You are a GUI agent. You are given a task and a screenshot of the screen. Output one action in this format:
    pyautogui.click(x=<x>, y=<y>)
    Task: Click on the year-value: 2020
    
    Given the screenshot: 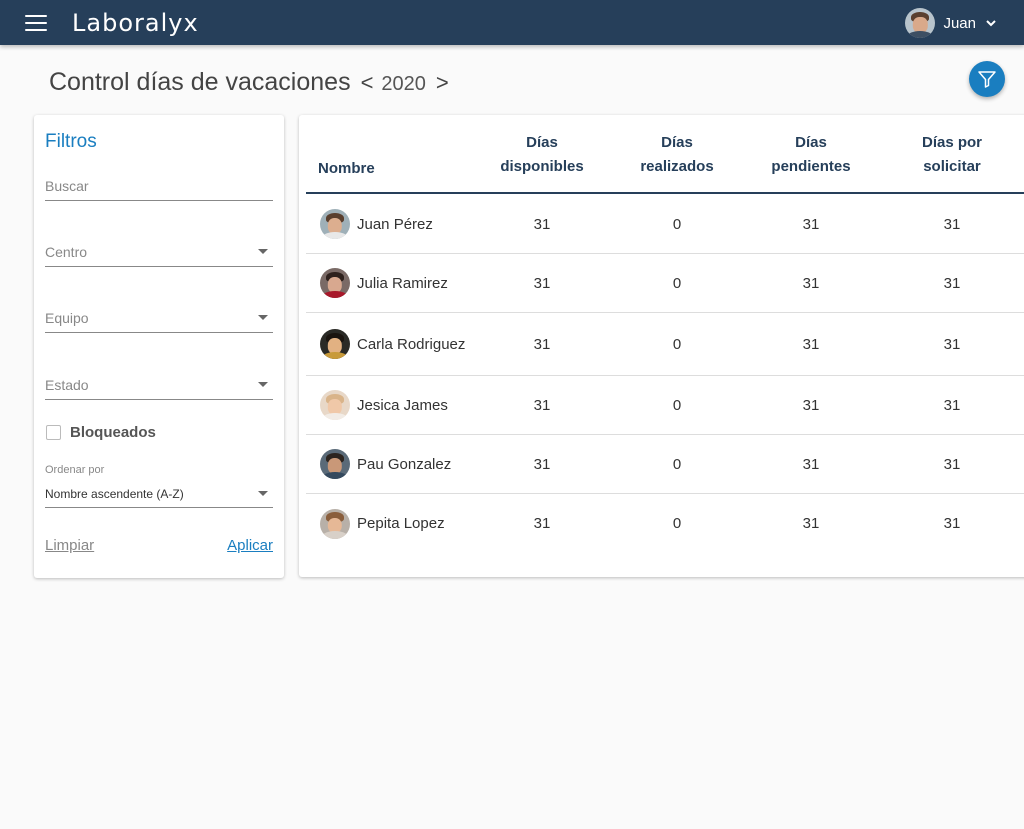 What is the action you would take?
    pyautogui.click(x=403, y=84)
    